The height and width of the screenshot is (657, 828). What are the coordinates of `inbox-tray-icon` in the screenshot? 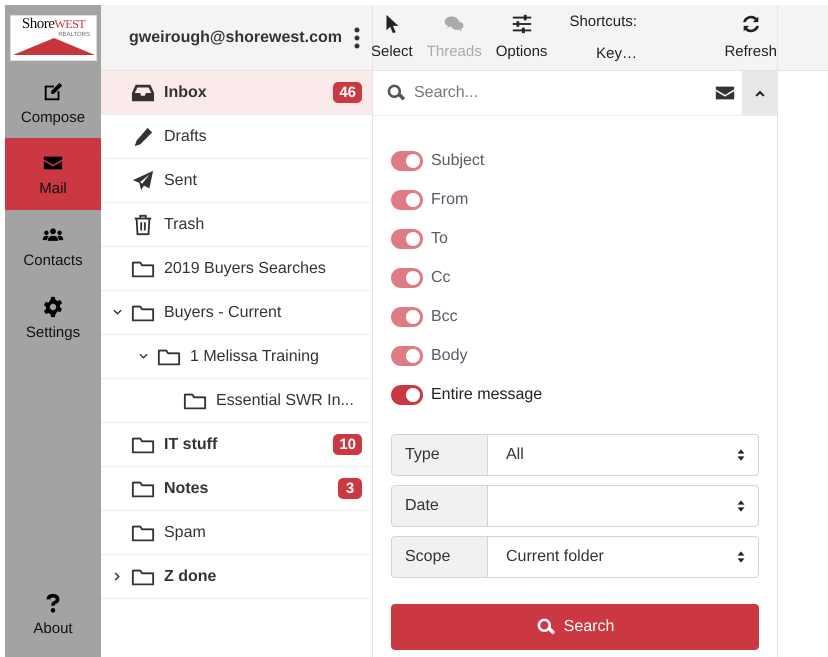 It's located at (143, 93).